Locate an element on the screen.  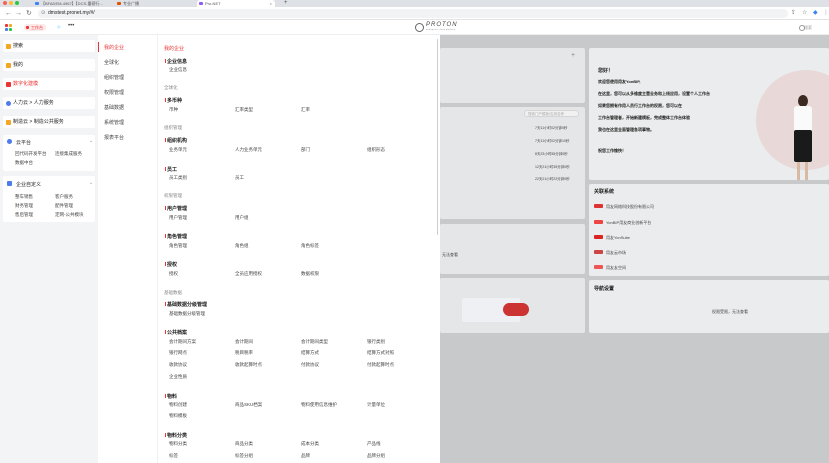
cloud-item: 数据中台 is located at coordinates (24, 163).